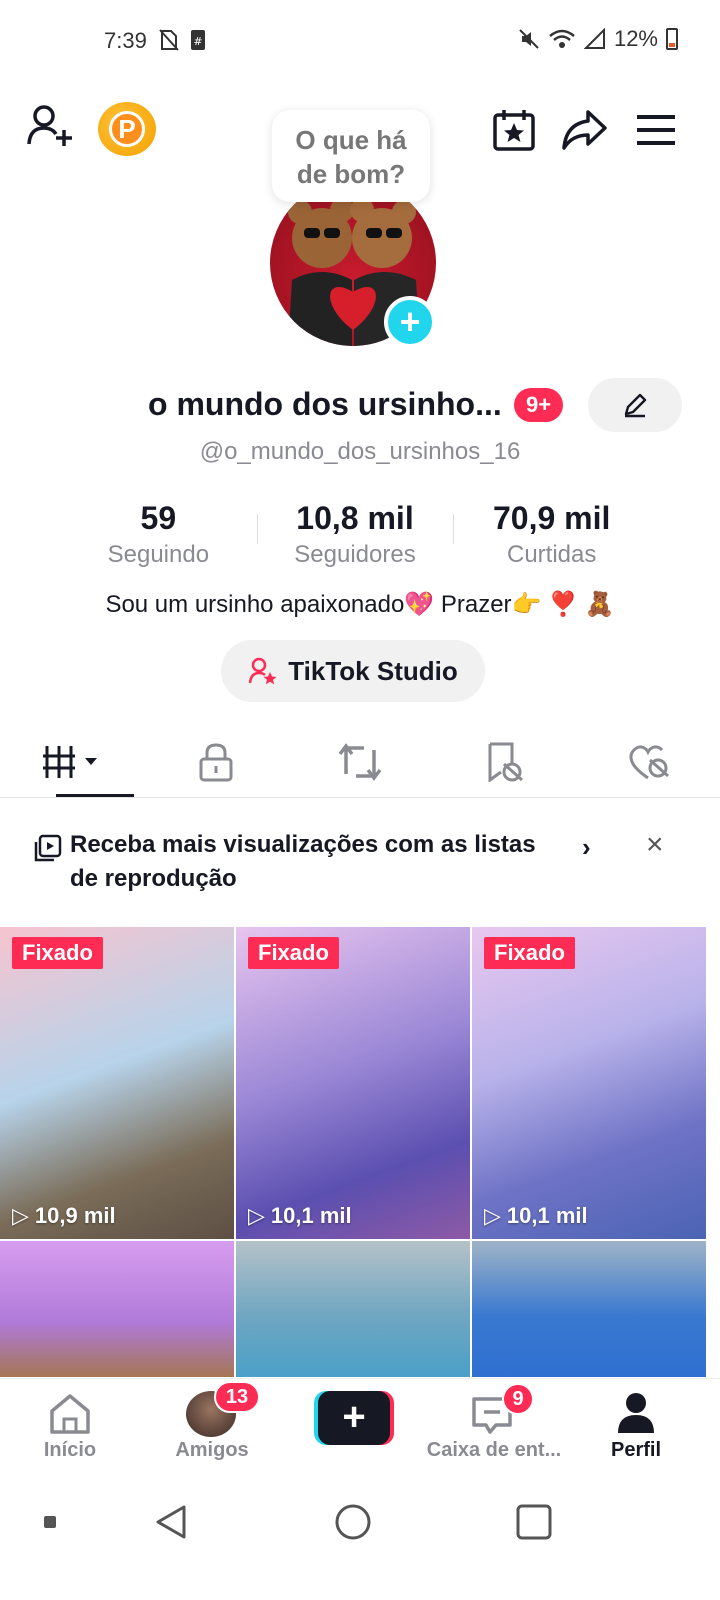  I want to click on tab-private, so click(216, 761).